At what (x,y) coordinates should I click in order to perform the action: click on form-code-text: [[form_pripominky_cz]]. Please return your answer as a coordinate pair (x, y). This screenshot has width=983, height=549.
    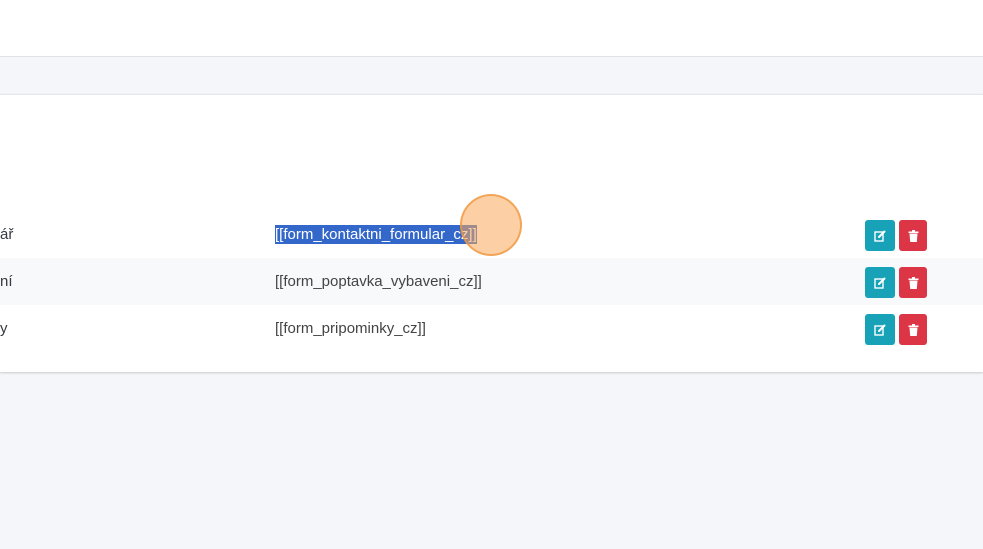
    Looking at the image, I should click on (350, 328).